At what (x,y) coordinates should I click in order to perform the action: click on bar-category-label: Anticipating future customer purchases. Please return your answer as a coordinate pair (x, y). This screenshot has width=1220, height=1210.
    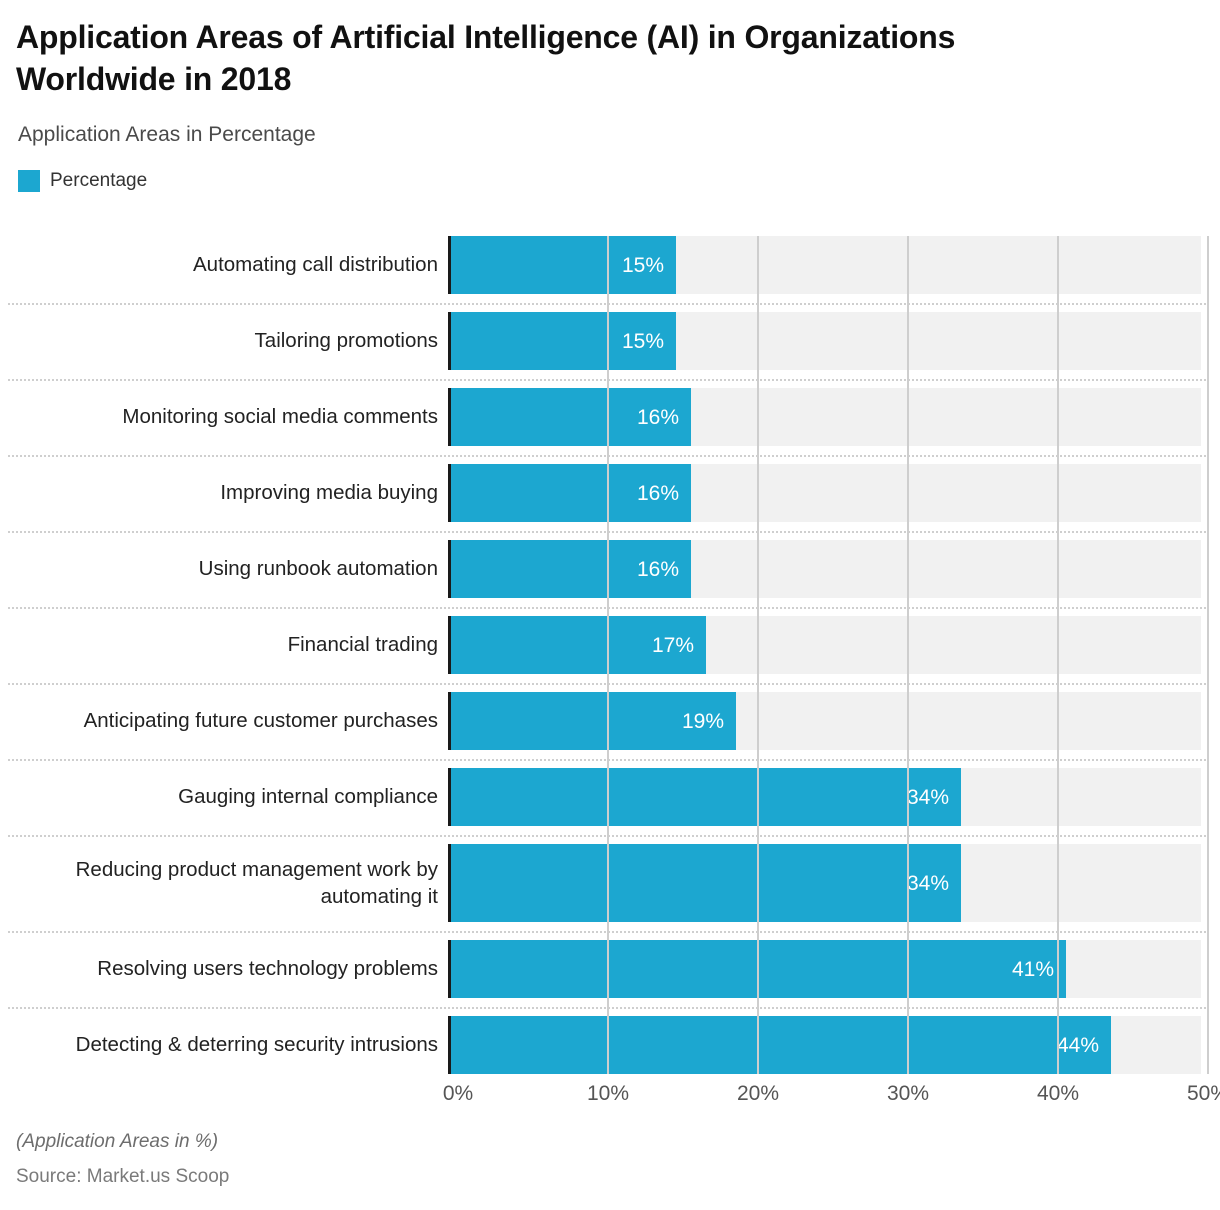
    Looking at the image, I should click on (260, 721).